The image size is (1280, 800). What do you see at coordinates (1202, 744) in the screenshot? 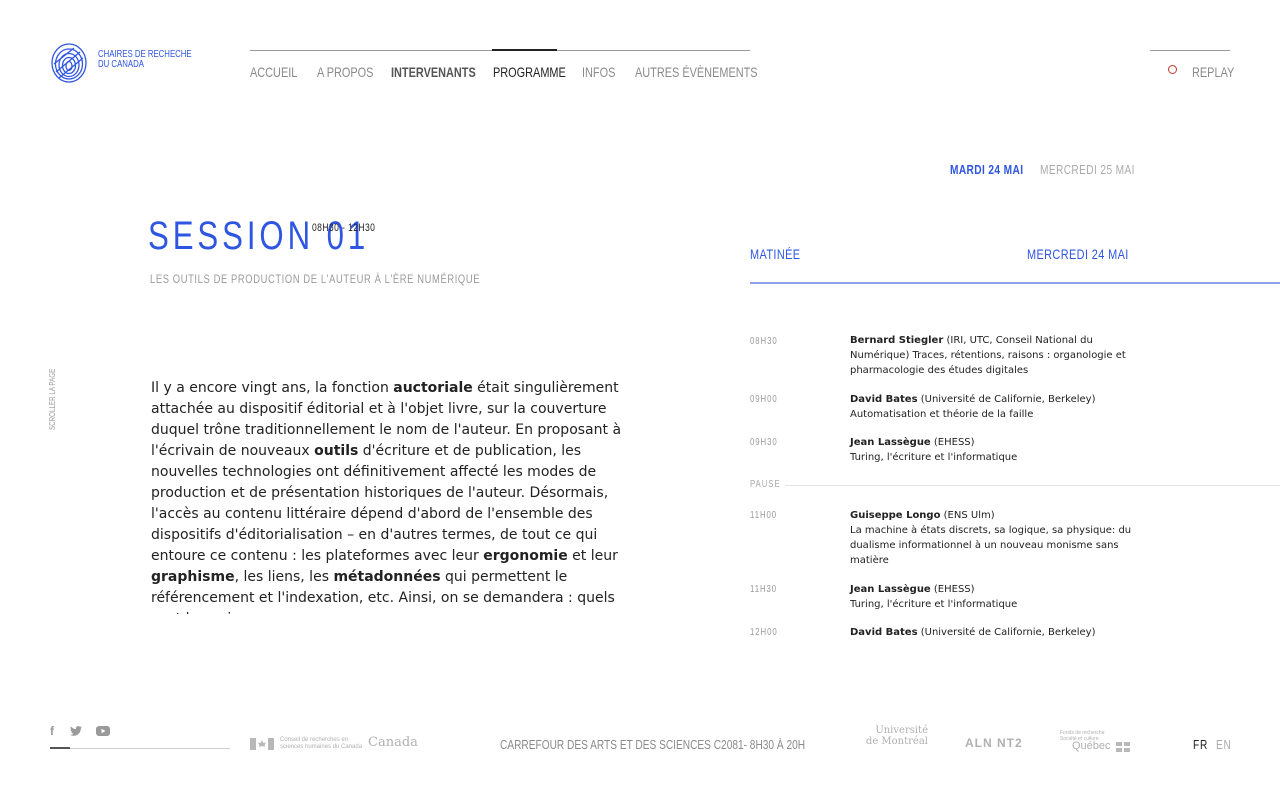
I see `lang-fr: FR` at bounding box center [1202, 744].